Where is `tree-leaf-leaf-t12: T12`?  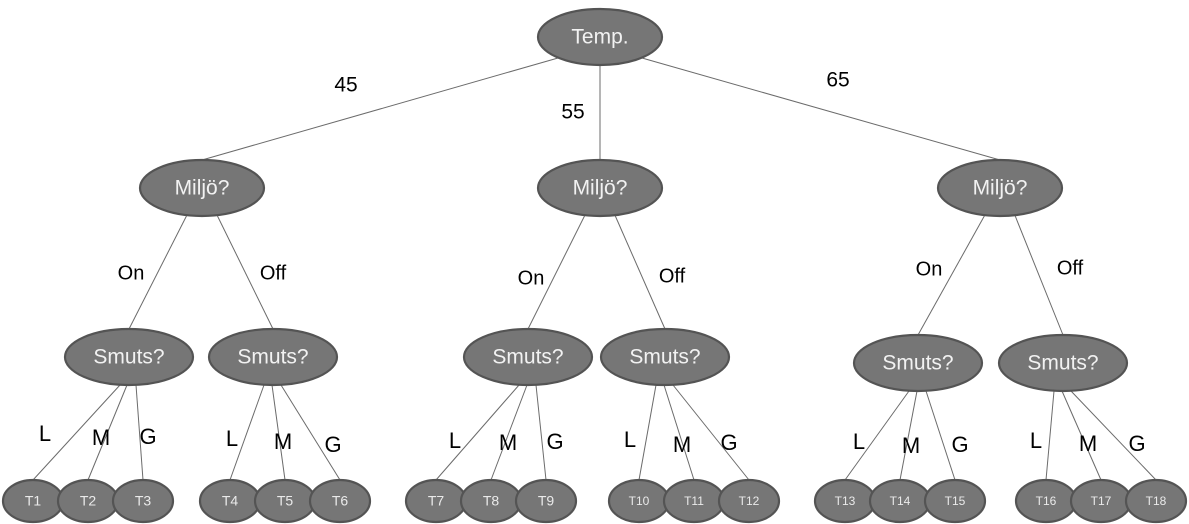
tree-leaf-leaf-t12: T12 is located at coordinates (749, 501).